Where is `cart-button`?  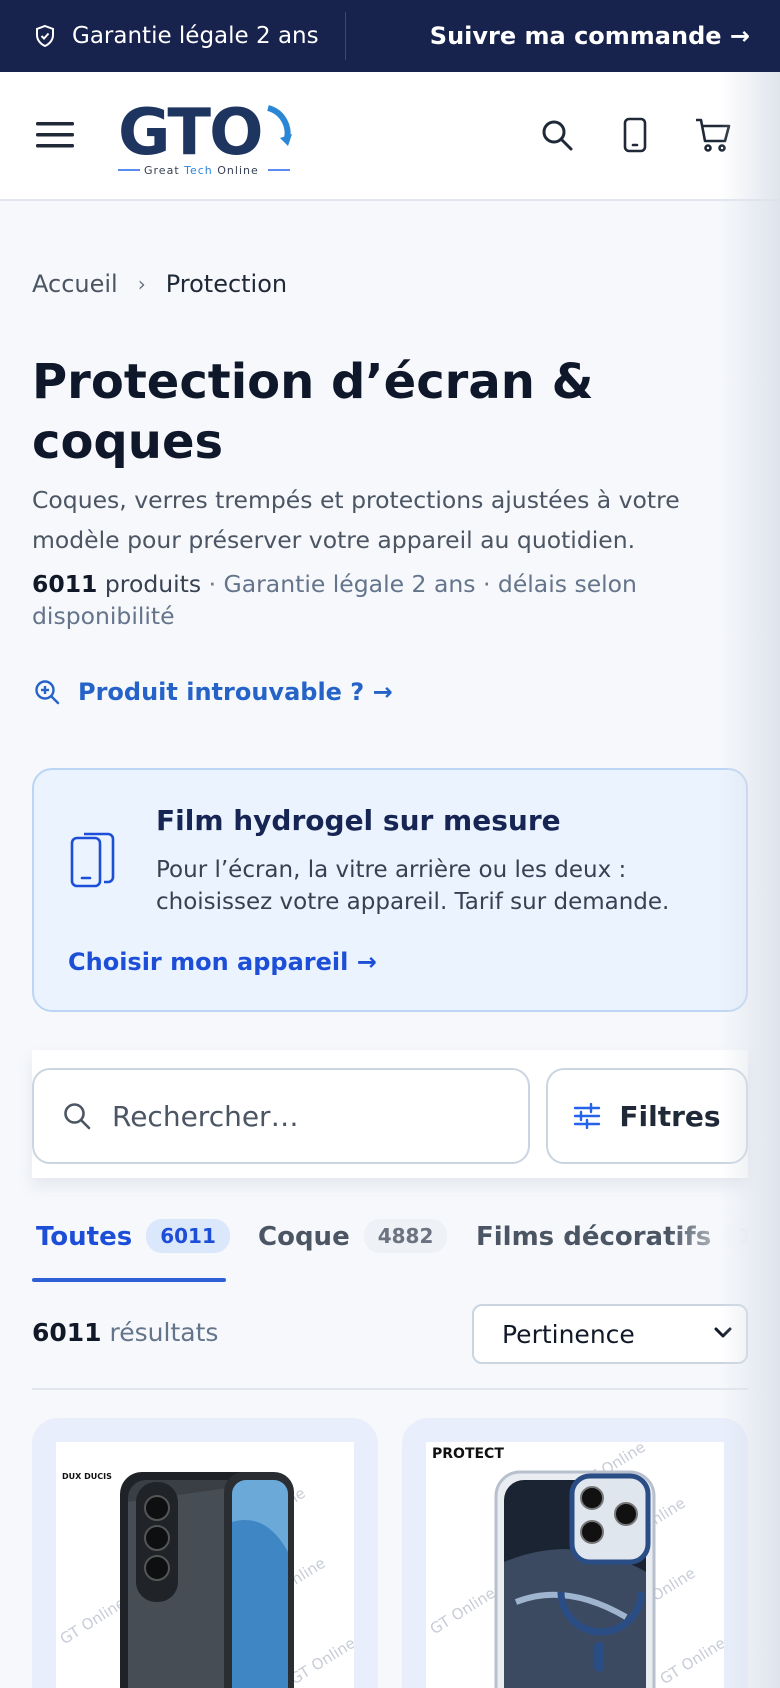 cart-button is located at coordinates (713, 135).